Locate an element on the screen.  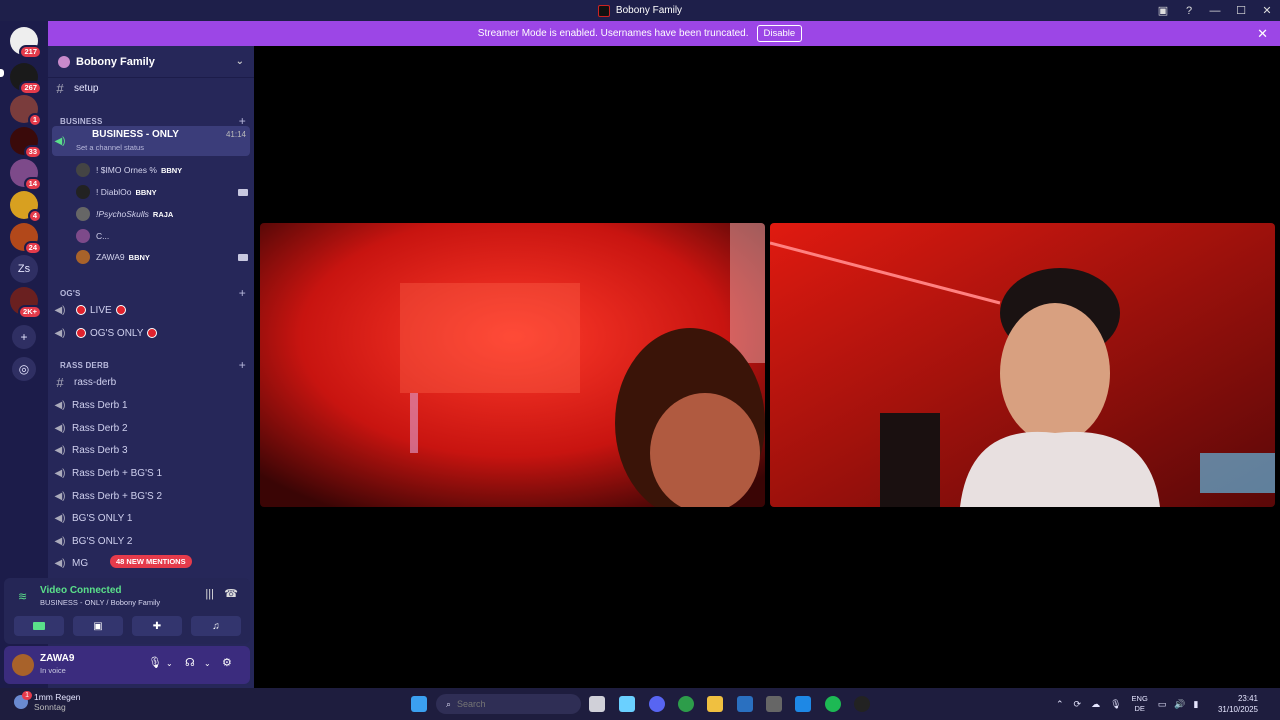
soundboard-button: ♫ is located at coordinates (216, 626).